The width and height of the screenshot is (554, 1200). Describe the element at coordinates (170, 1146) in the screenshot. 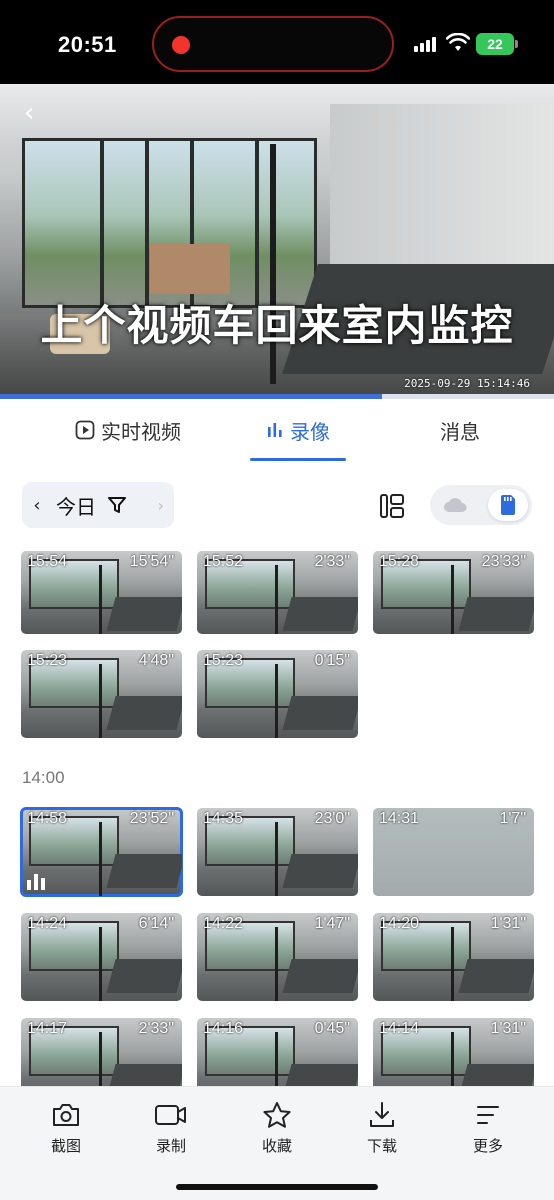

I see `record-label: 录制` at that location.